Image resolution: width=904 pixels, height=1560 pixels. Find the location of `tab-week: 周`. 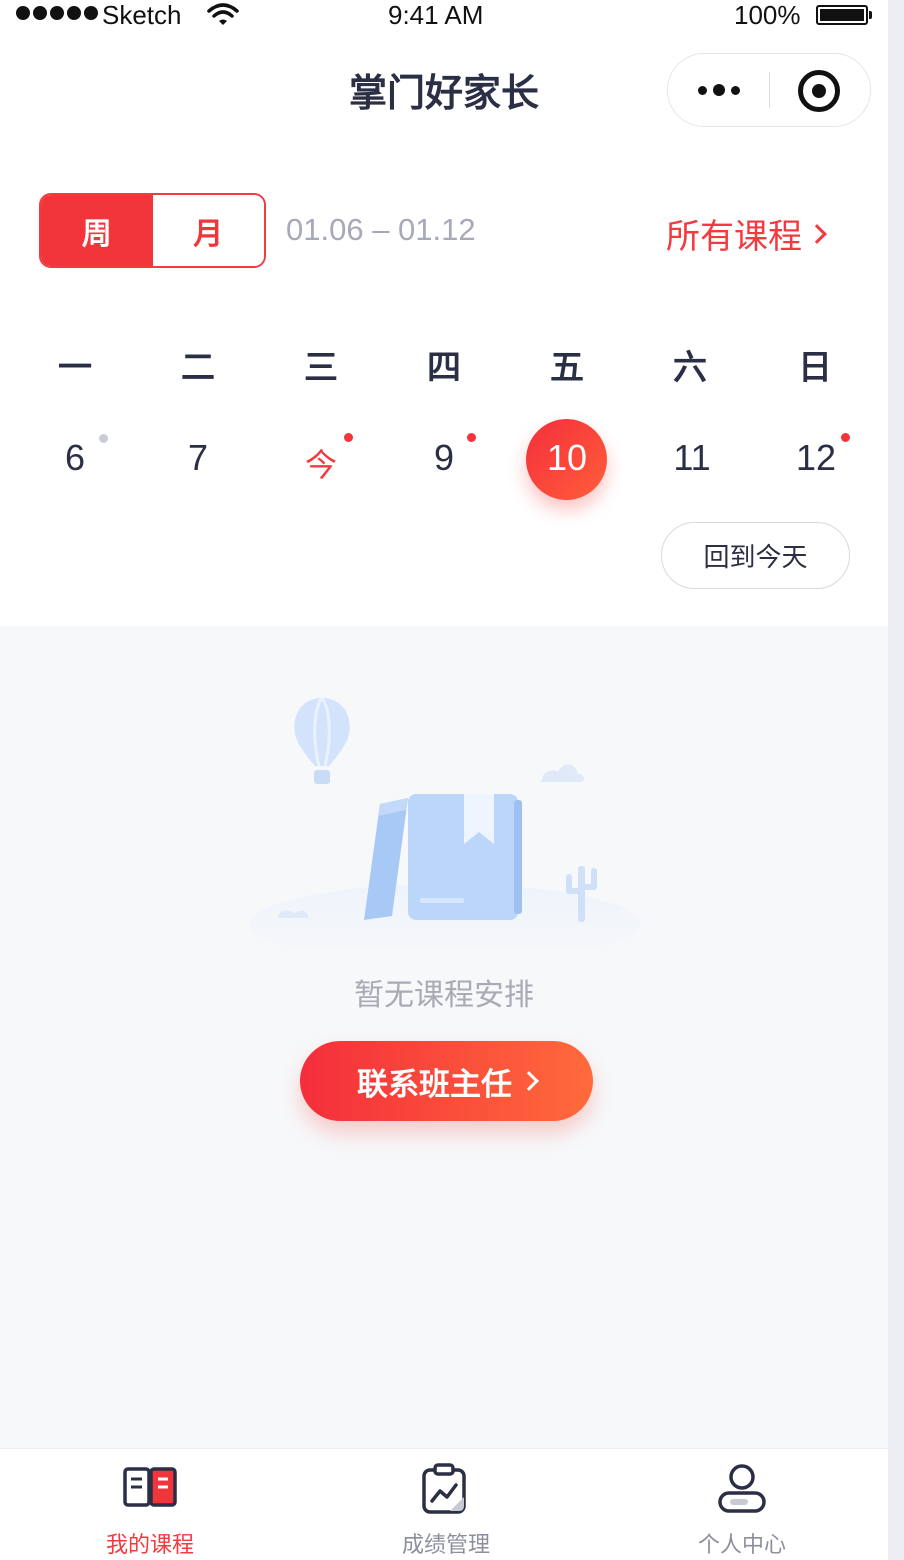

tab-week: 周 is located at coordinates (97, 230).